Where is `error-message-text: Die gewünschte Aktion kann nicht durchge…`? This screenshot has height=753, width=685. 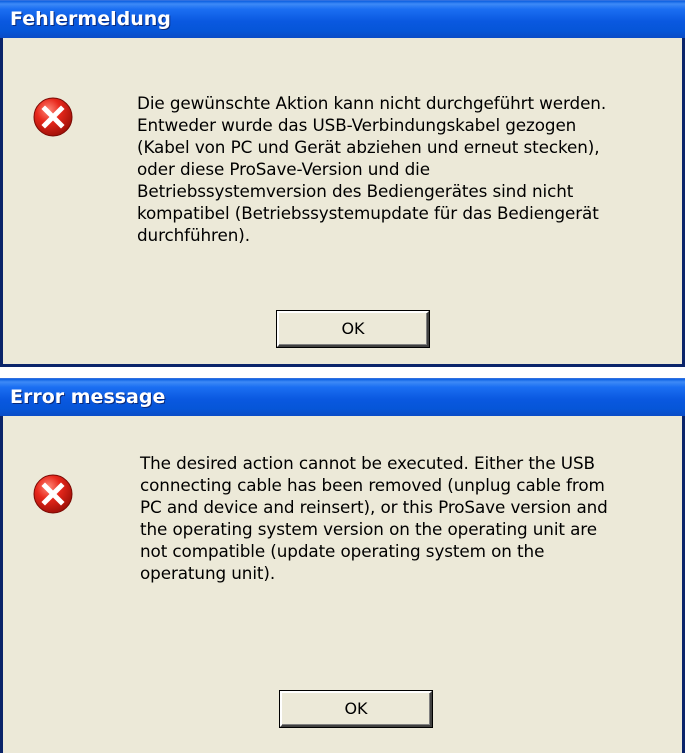 error-message-text: Die gewünschte Aktion kann nicht durchge… is located at coordinates (372, 169).